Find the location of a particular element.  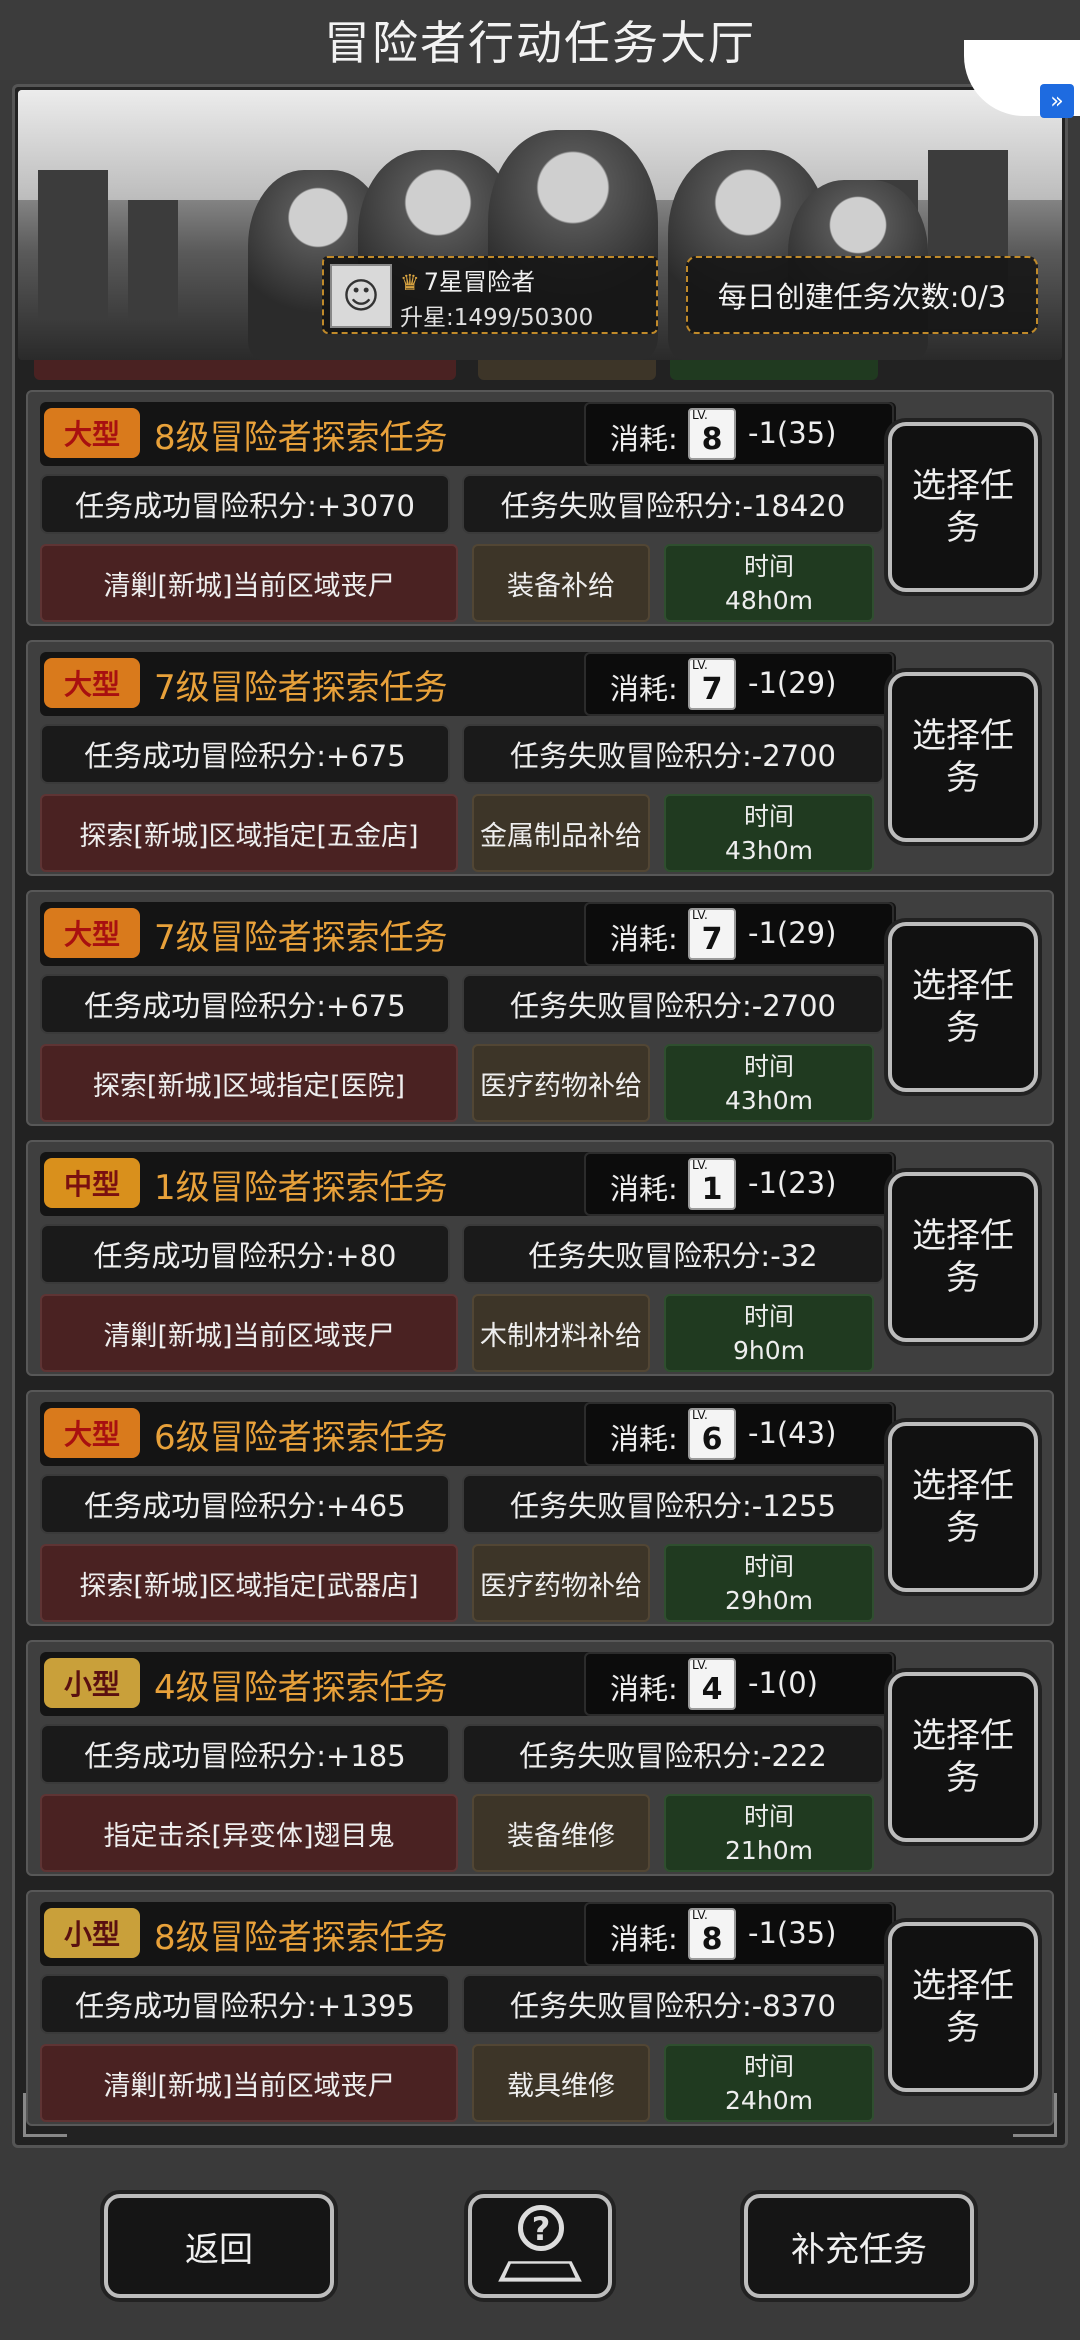

task-title: 4级冒险者探索任务 is located at coordinates (301, 1688).